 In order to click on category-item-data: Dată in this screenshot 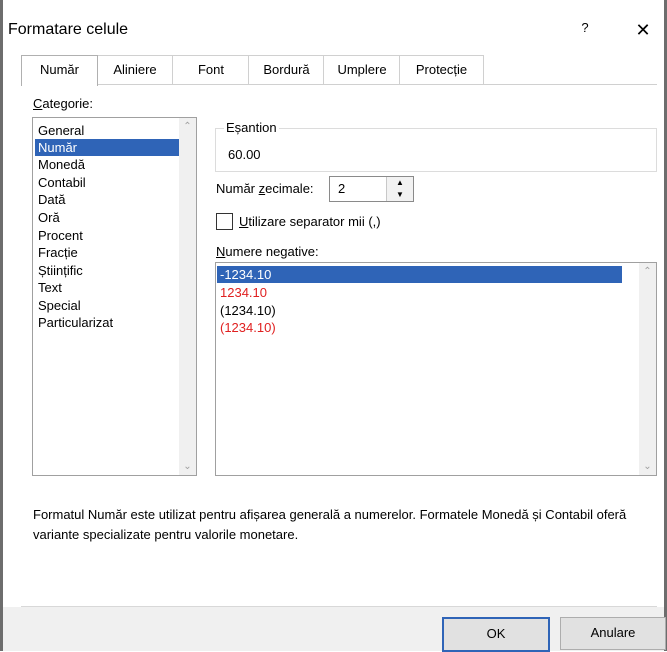, I will do `click(51, 199)`.